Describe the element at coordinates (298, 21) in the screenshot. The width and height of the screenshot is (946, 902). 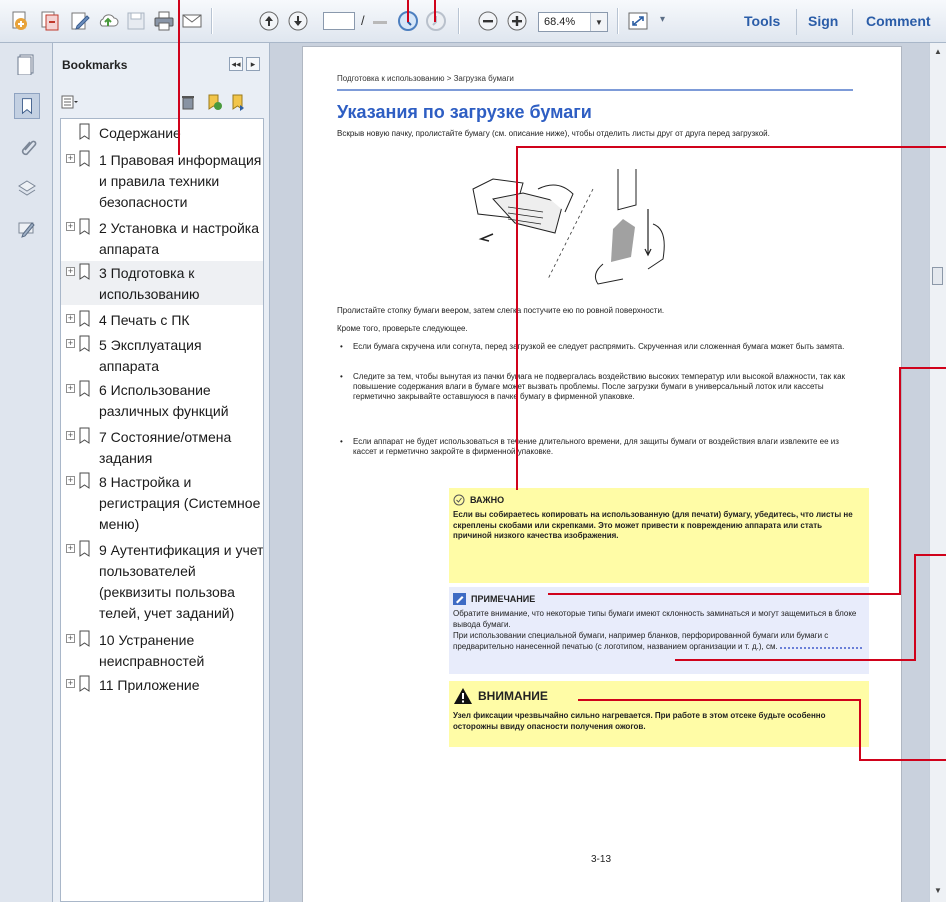
I see `next-page-icon` at that location.